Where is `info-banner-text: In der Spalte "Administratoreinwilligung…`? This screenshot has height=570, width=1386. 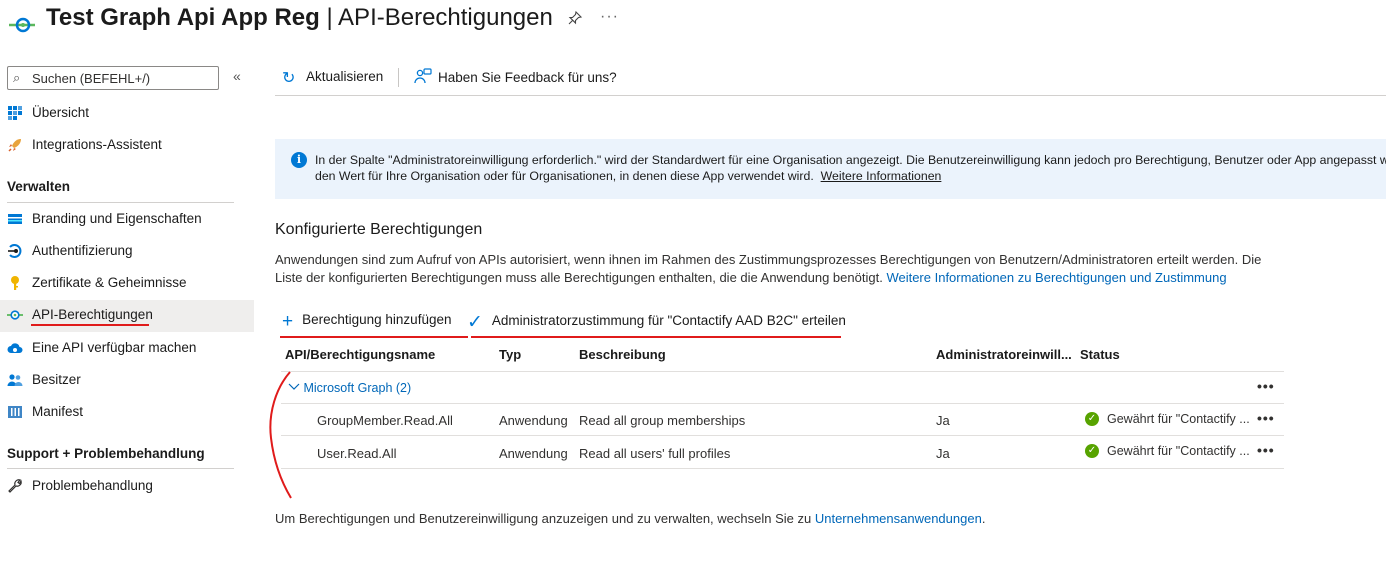
info-banner-text: In der Spalte "Administratoreinwilligung… is located at coordinates (850, 168).